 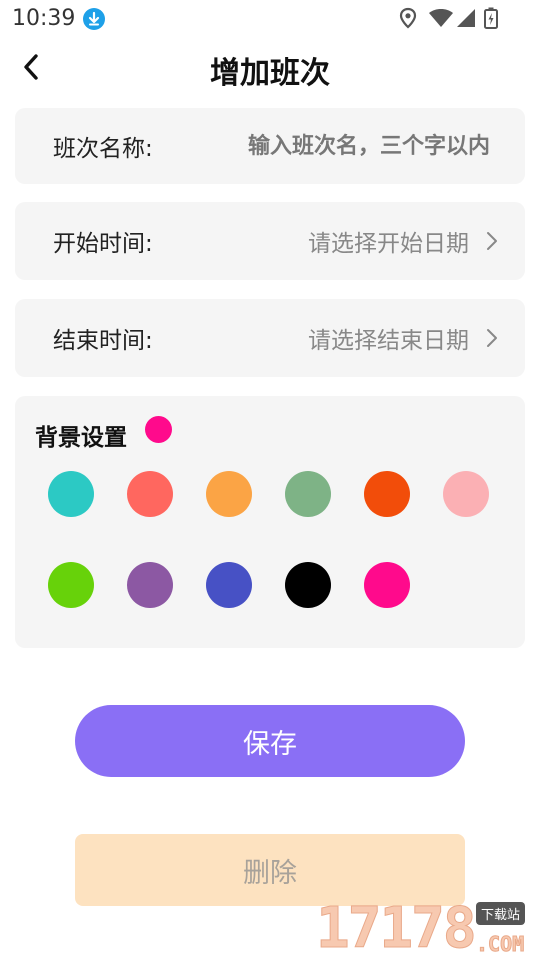 I want to click on watermark-tag: 下载站, so click(x=501, y=913).